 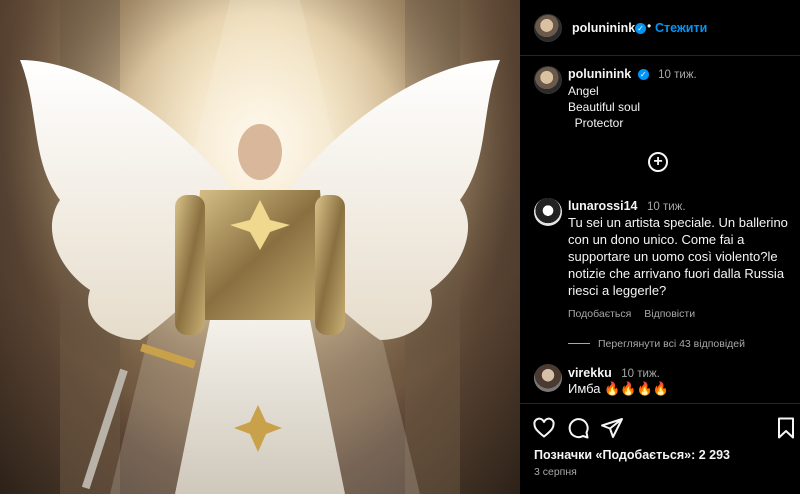 I want to click on caption-avatar, so click(x=548, y=80).